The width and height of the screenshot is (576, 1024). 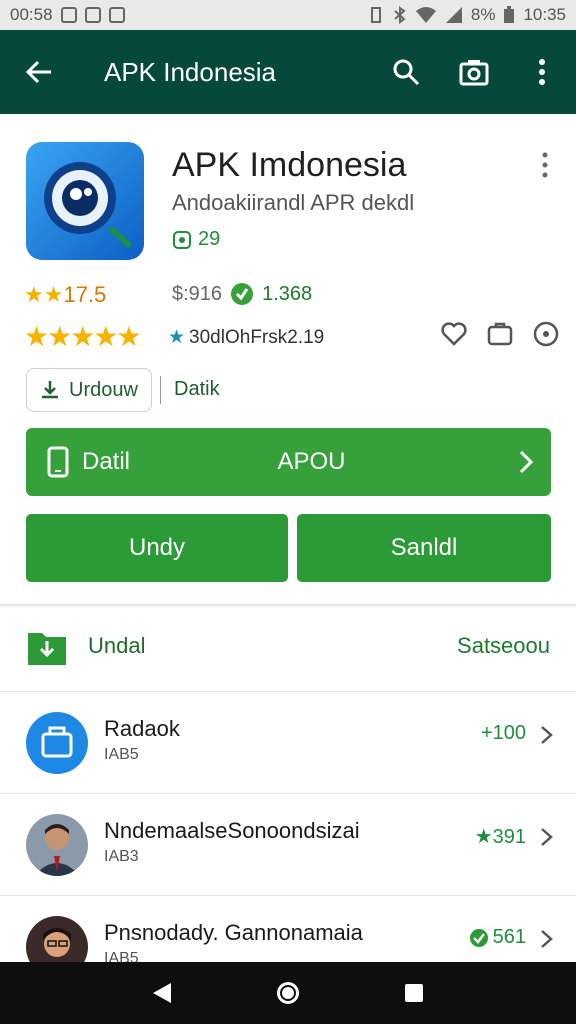 I want to click on list-item: NndemaalseSonoondsizai IAB3 ★391, so click(x=288, y=845).